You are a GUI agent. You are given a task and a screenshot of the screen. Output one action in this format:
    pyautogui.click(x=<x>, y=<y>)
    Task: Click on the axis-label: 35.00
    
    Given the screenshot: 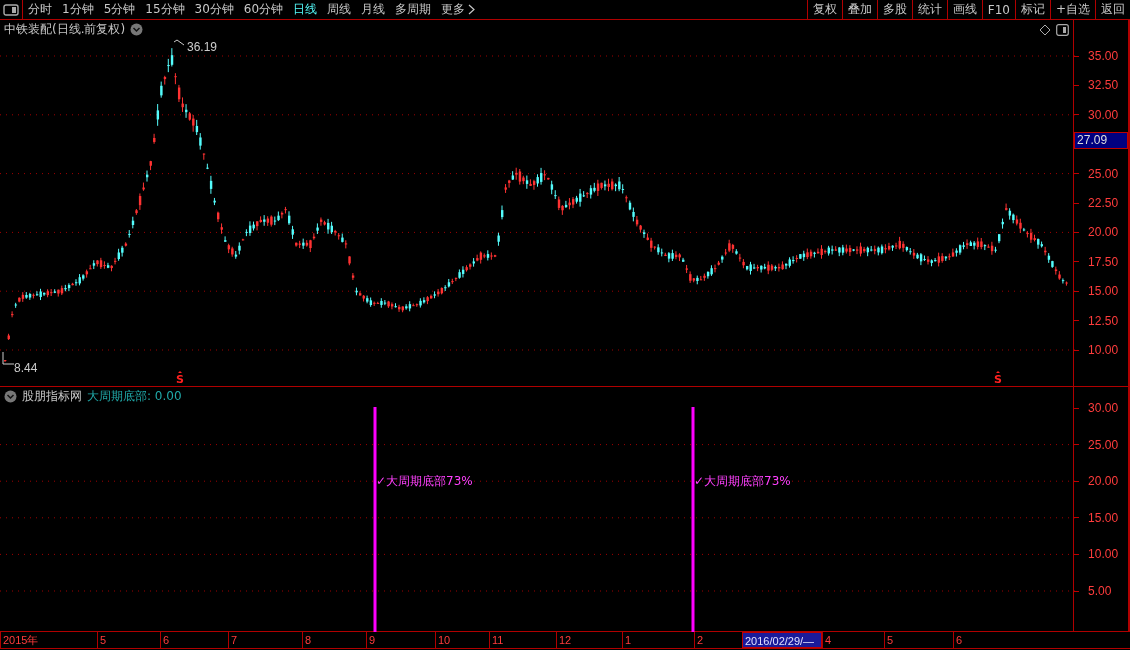 What is the action you would take?
    pyautogui.click(x=1103, y=56)
    